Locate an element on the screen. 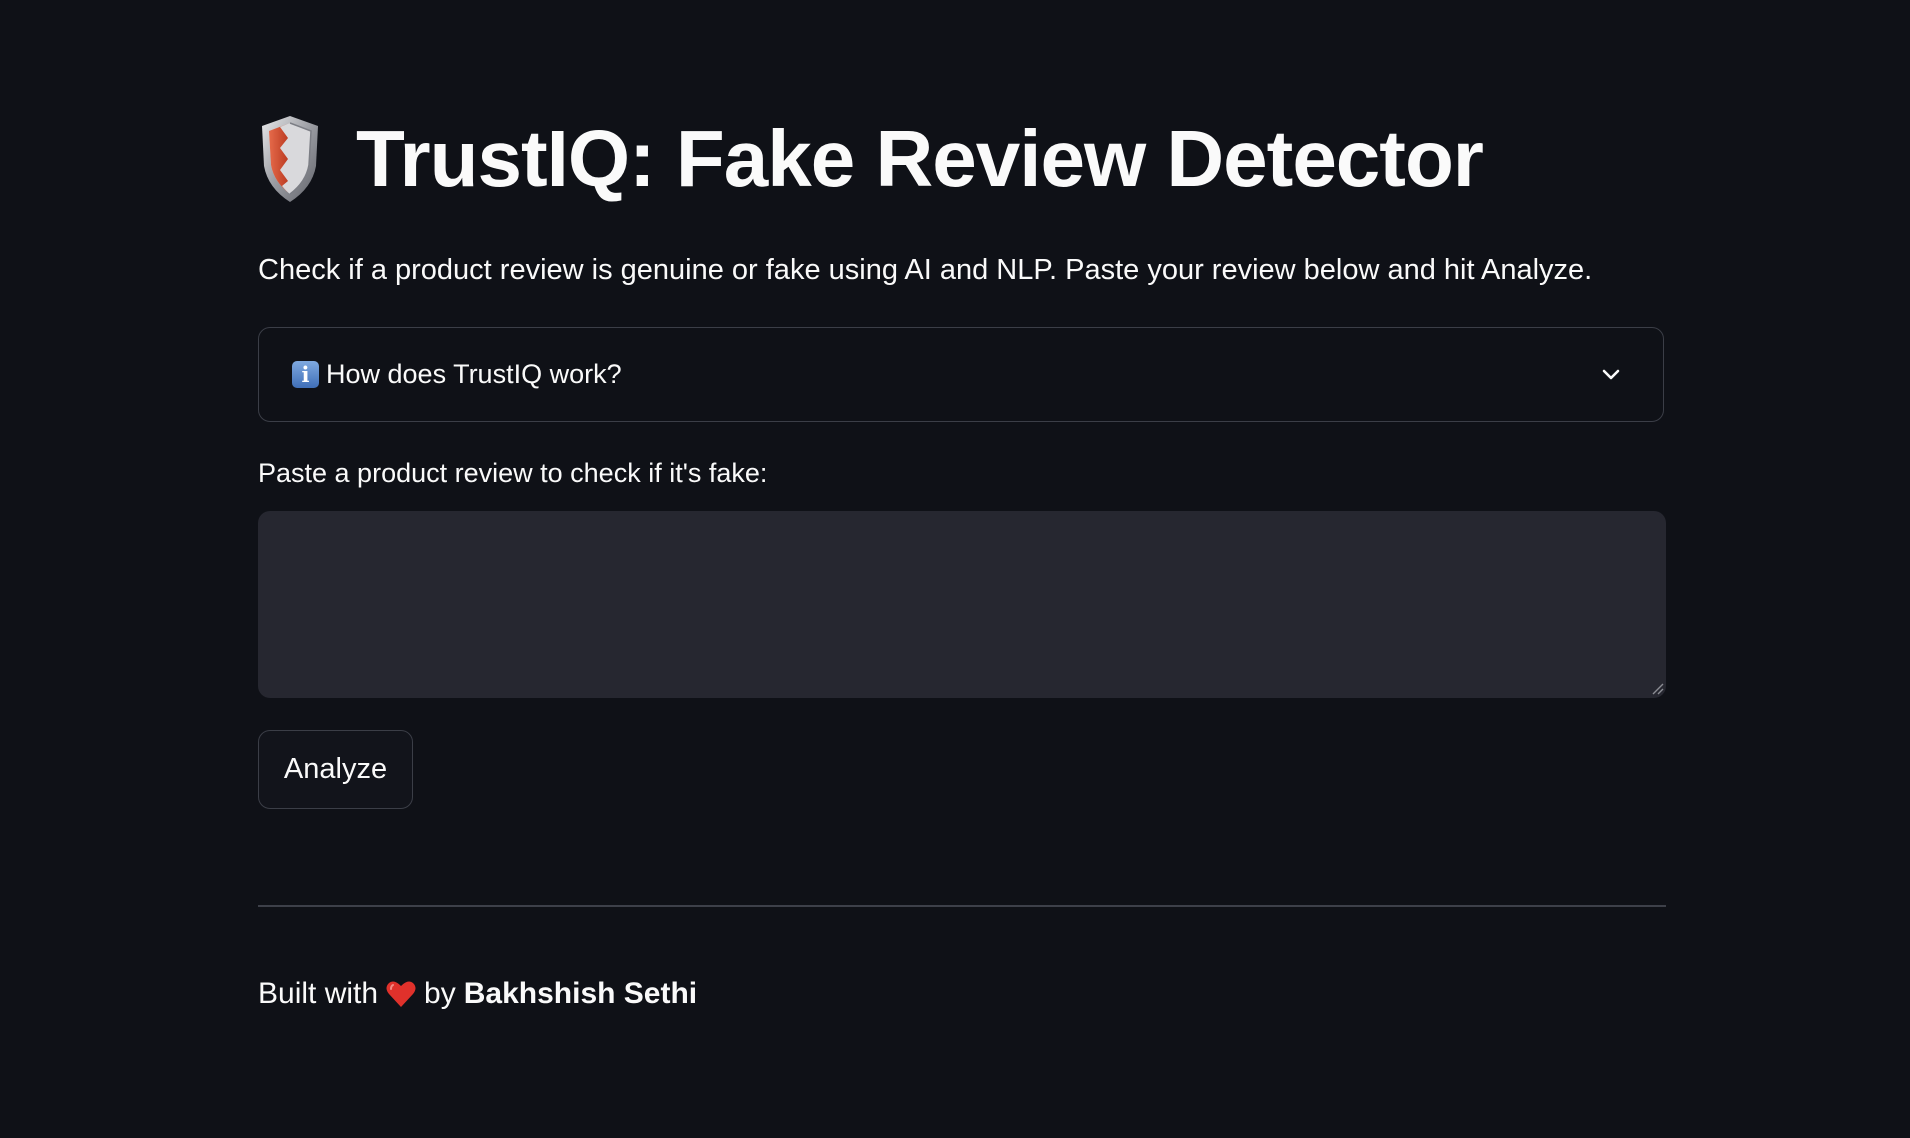 This screenshot has height=1138, width=1910. footer-prefix: Built with is located at coordinates (318, 993).